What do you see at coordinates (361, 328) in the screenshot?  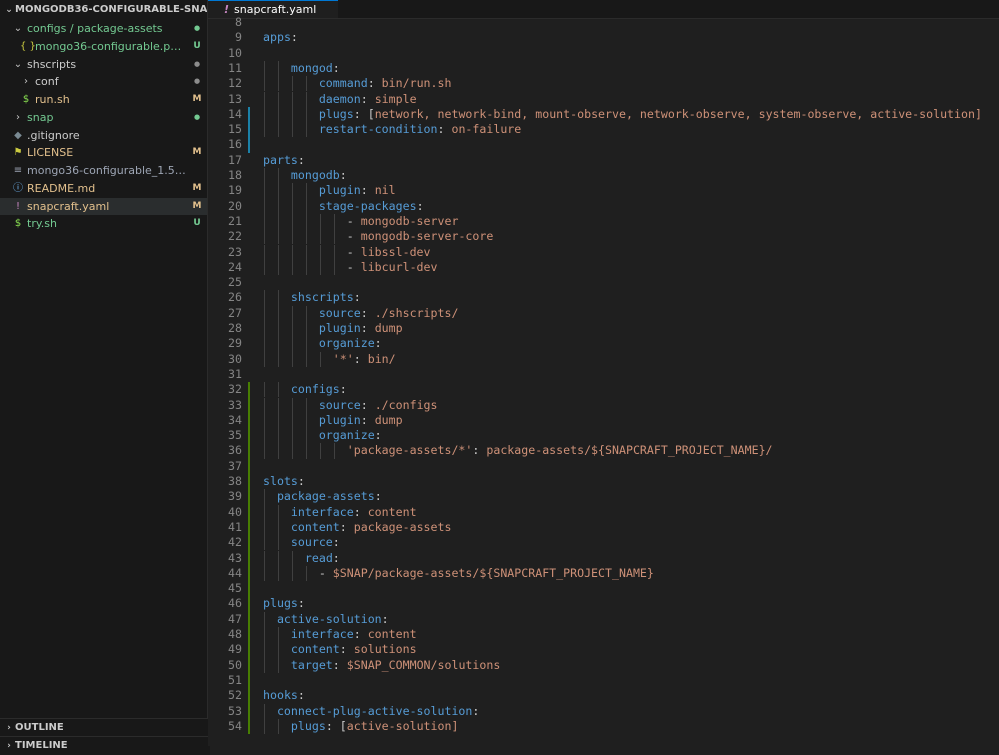 I see `code-text: plugin: dump` at bounding box center [361, 328].